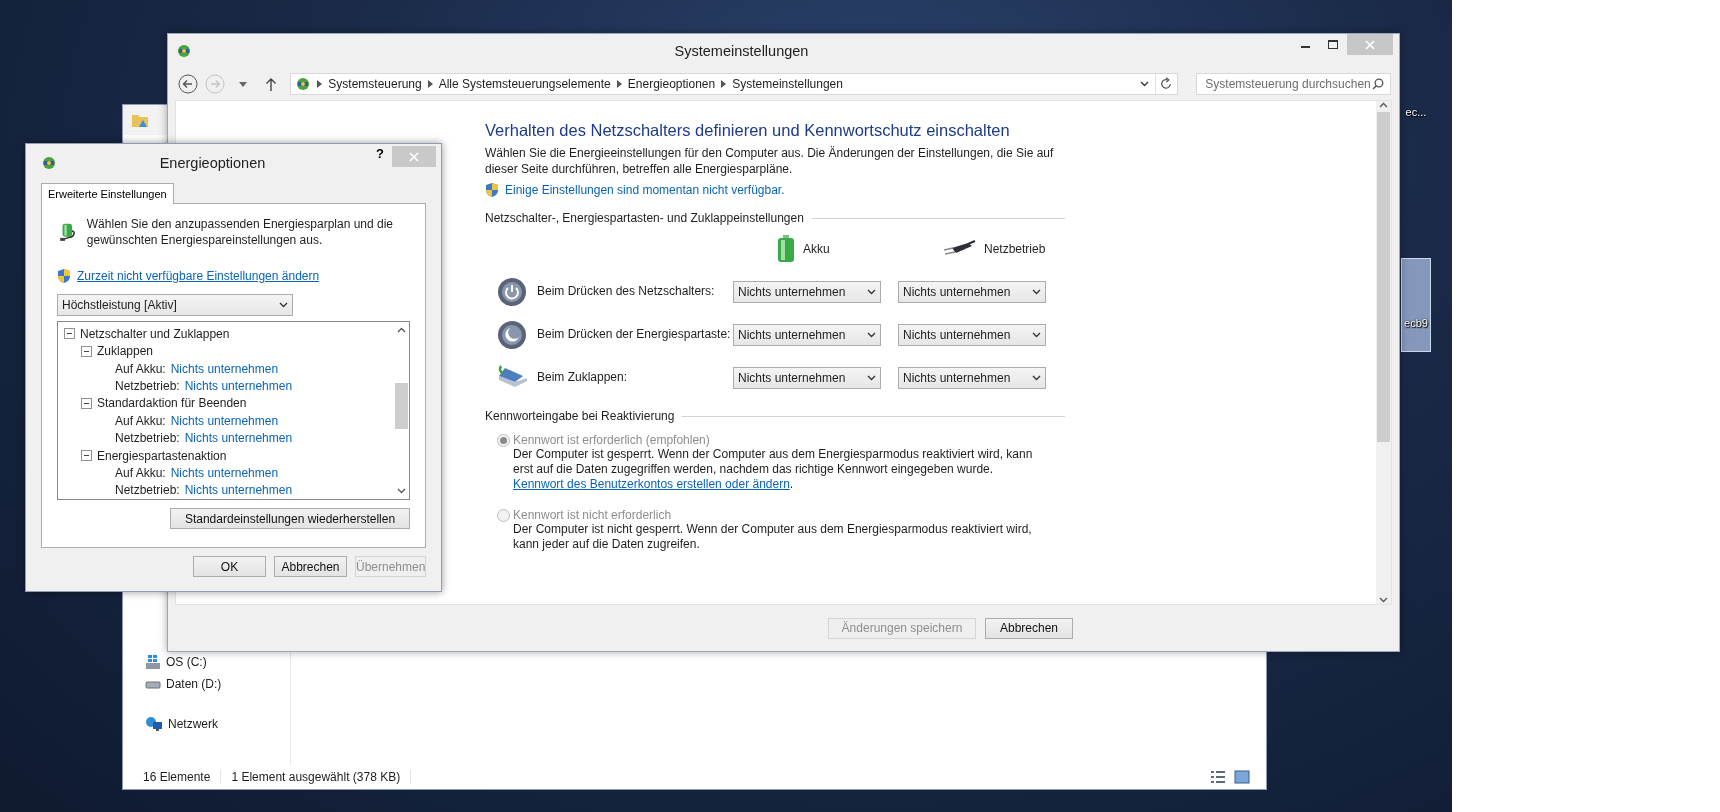 This screenshot has width=1720, height=812. Describe the element at coordinates (228, 455) in the screenshot. I see `tree-node: Energiespartastenaktion` at that location.